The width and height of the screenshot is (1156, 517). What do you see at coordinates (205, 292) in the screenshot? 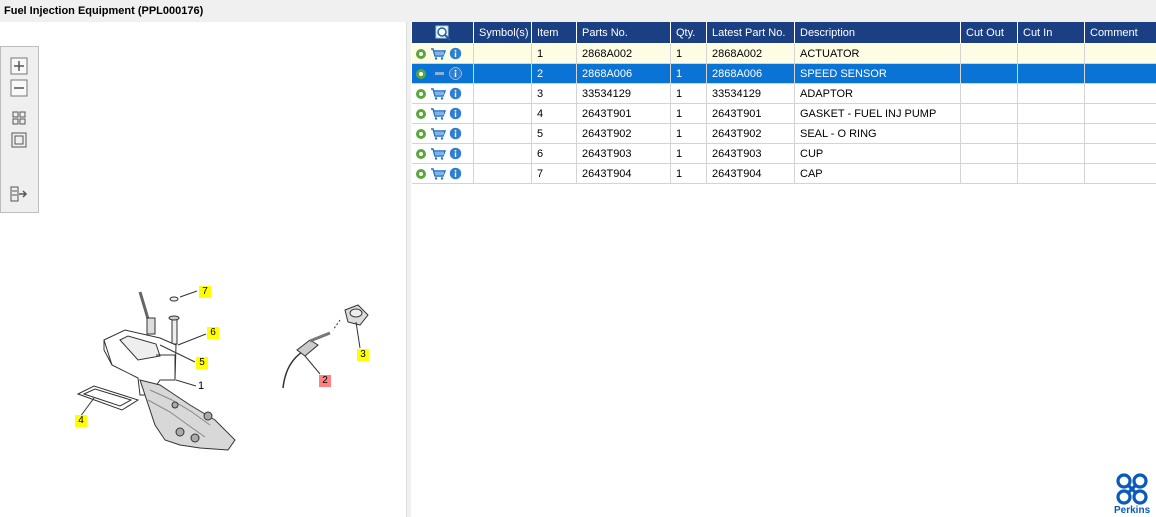
I see `callout-7: 7` at bounding box center [205, 292].